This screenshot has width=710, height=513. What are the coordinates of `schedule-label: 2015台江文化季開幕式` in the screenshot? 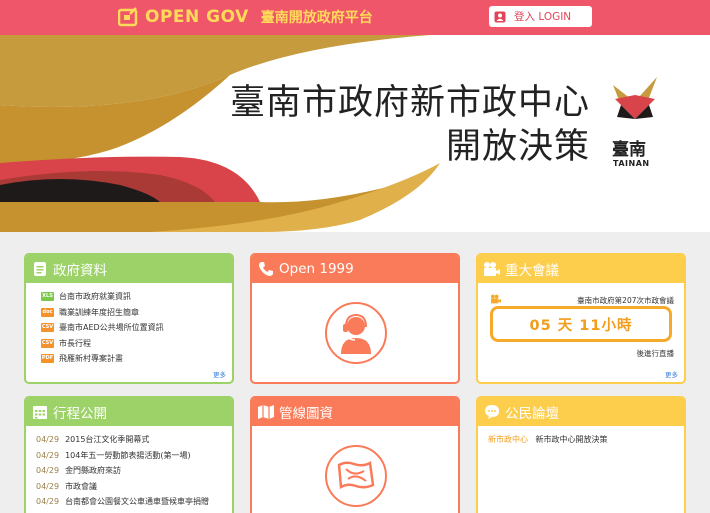 It's located at (107, 439).